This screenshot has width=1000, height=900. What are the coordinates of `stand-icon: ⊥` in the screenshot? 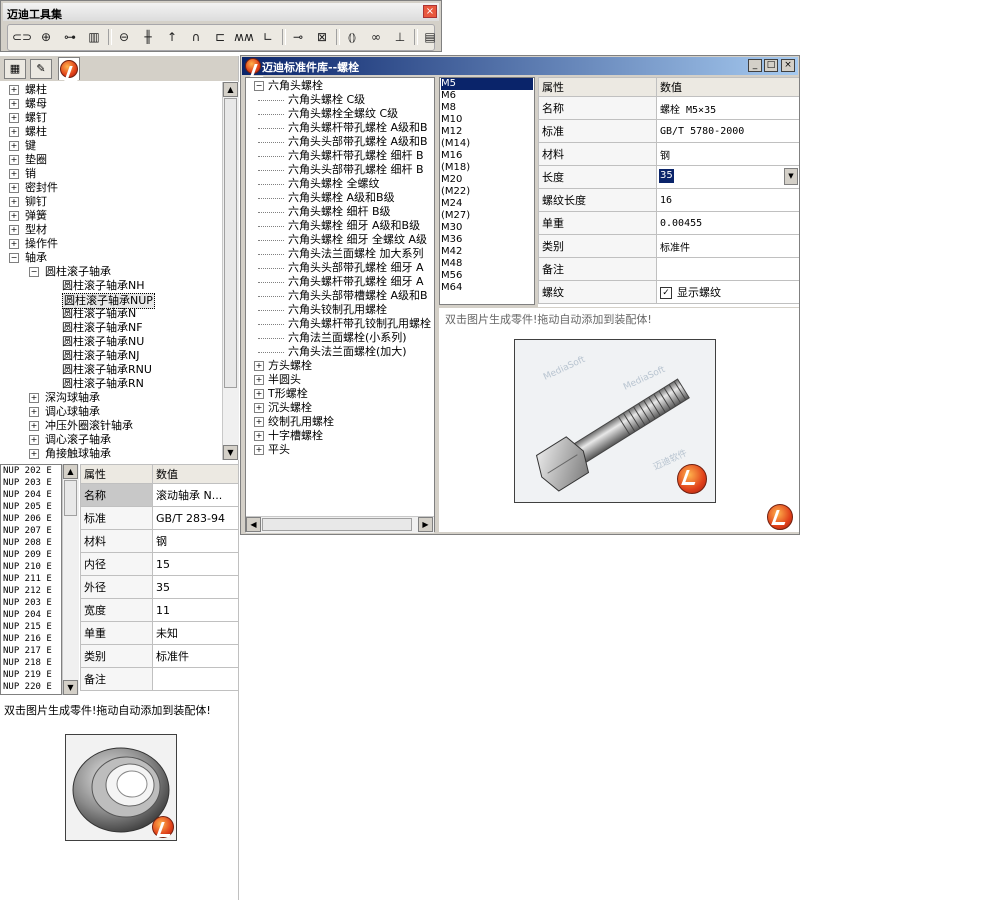 It's located at (400, 37).